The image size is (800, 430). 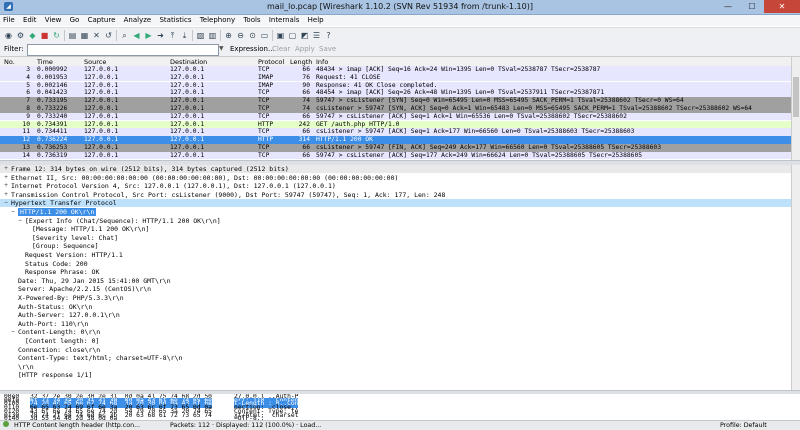 I want to click on display-filters-icon: ▢, so click(x=292, y=35).